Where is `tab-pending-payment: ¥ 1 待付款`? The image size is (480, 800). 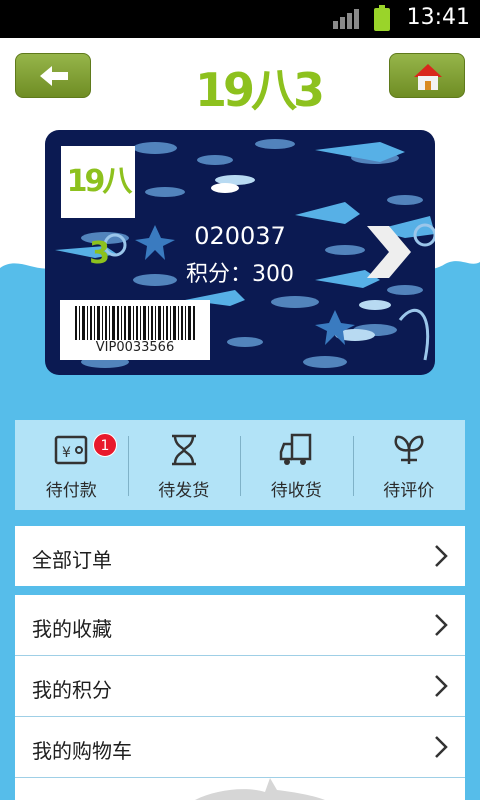
tab-pending-payment: ¥ 1 待付款 is located at coordinates (71, 465).